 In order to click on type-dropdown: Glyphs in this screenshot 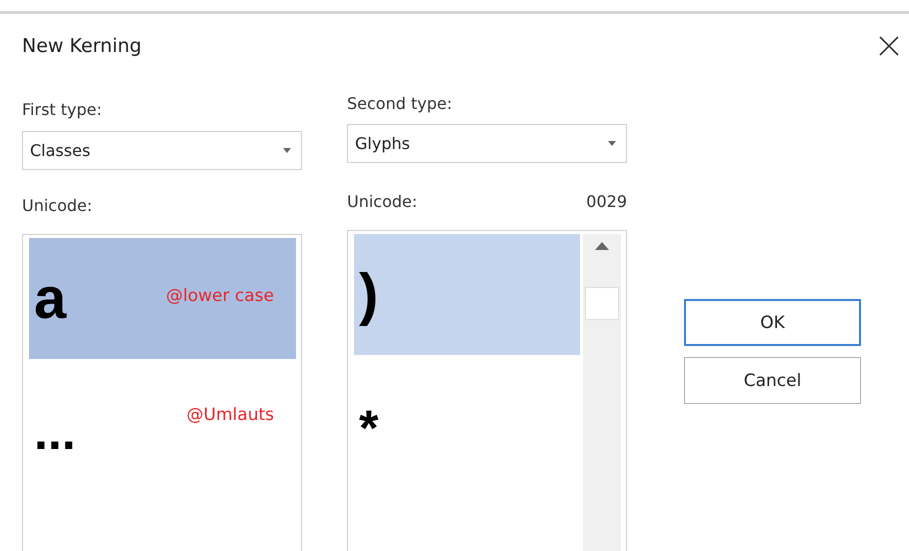, I will do `click(487, 143)`.